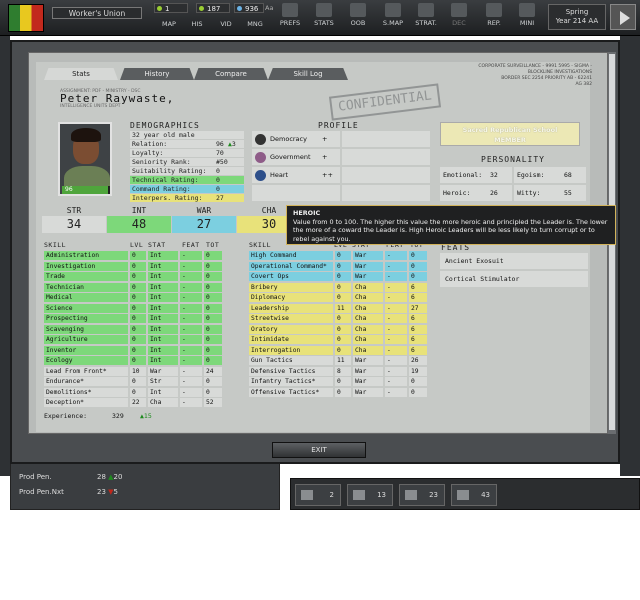  I want to click on unit-button-3: 23, so click(422, 495).